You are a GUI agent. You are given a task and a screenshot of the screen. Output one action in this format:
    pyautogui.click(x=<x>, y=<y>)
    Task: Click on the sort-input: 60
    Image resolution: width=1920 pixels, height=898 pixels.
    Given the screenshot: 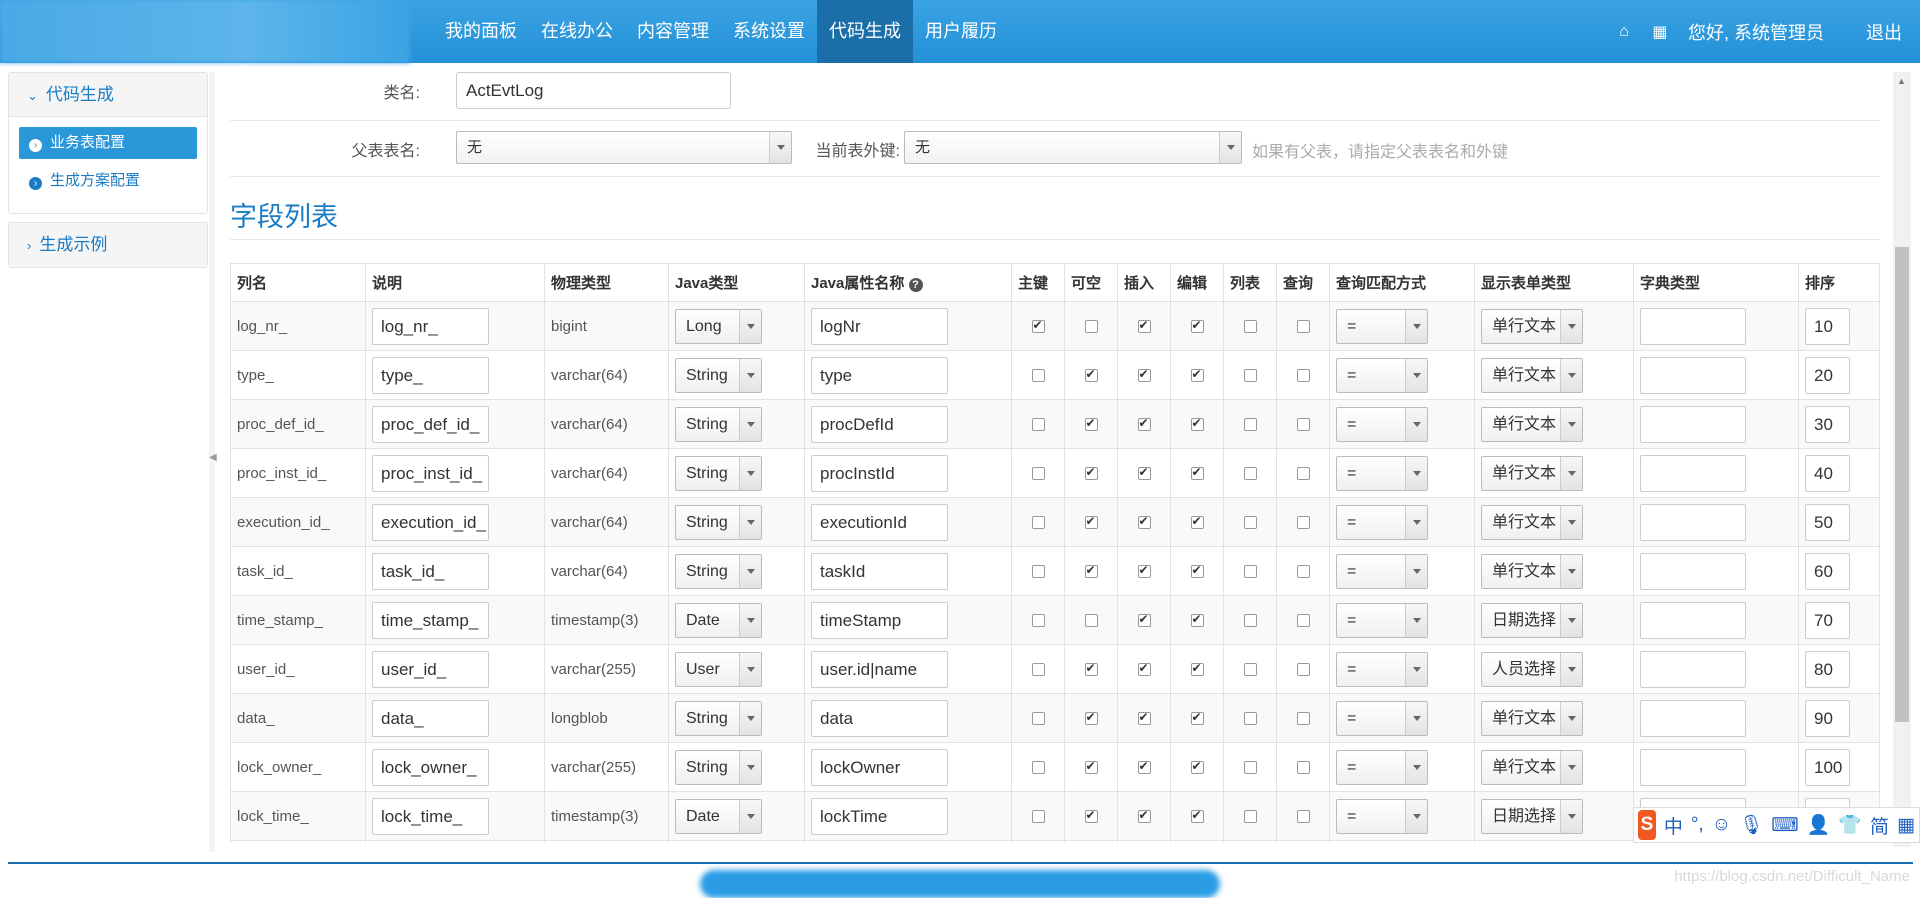 What is the action you would take?
    pyautogui.click(x=1827, y=571)
    